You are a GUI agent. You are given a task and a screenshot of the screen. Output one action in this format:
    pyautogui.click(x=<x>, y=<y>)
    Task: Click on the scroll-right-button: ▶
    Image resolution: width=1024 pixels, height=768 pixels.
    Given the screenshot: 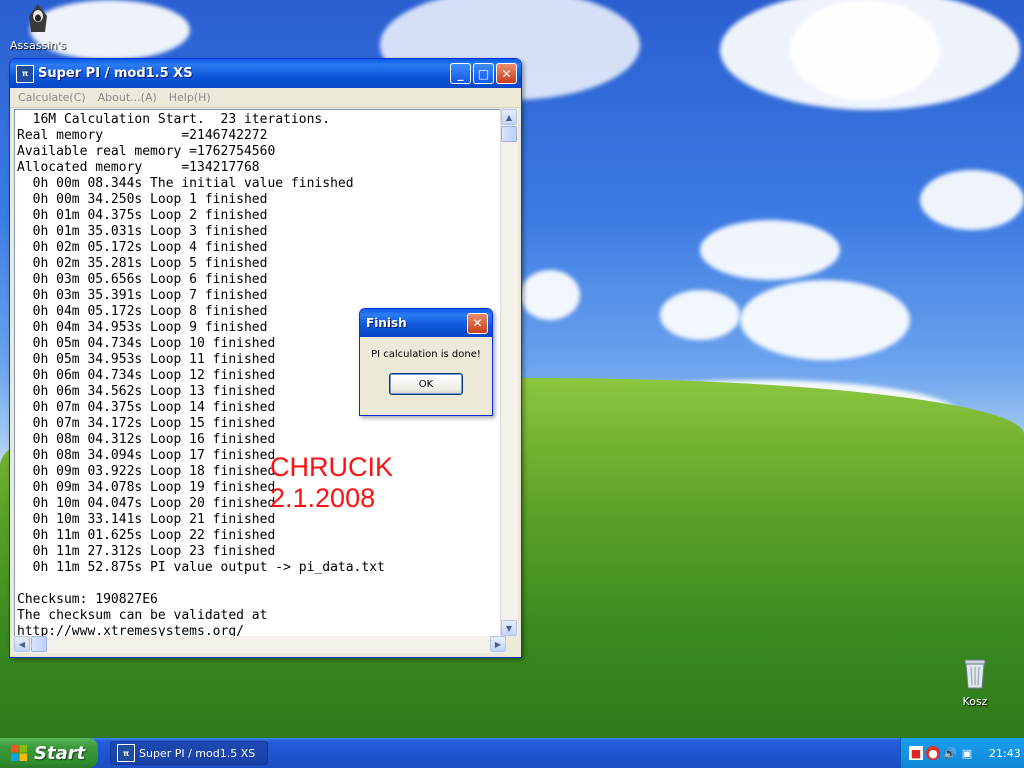 What is the action you would take?
    pyautogui.click(x=498, y=644)
    